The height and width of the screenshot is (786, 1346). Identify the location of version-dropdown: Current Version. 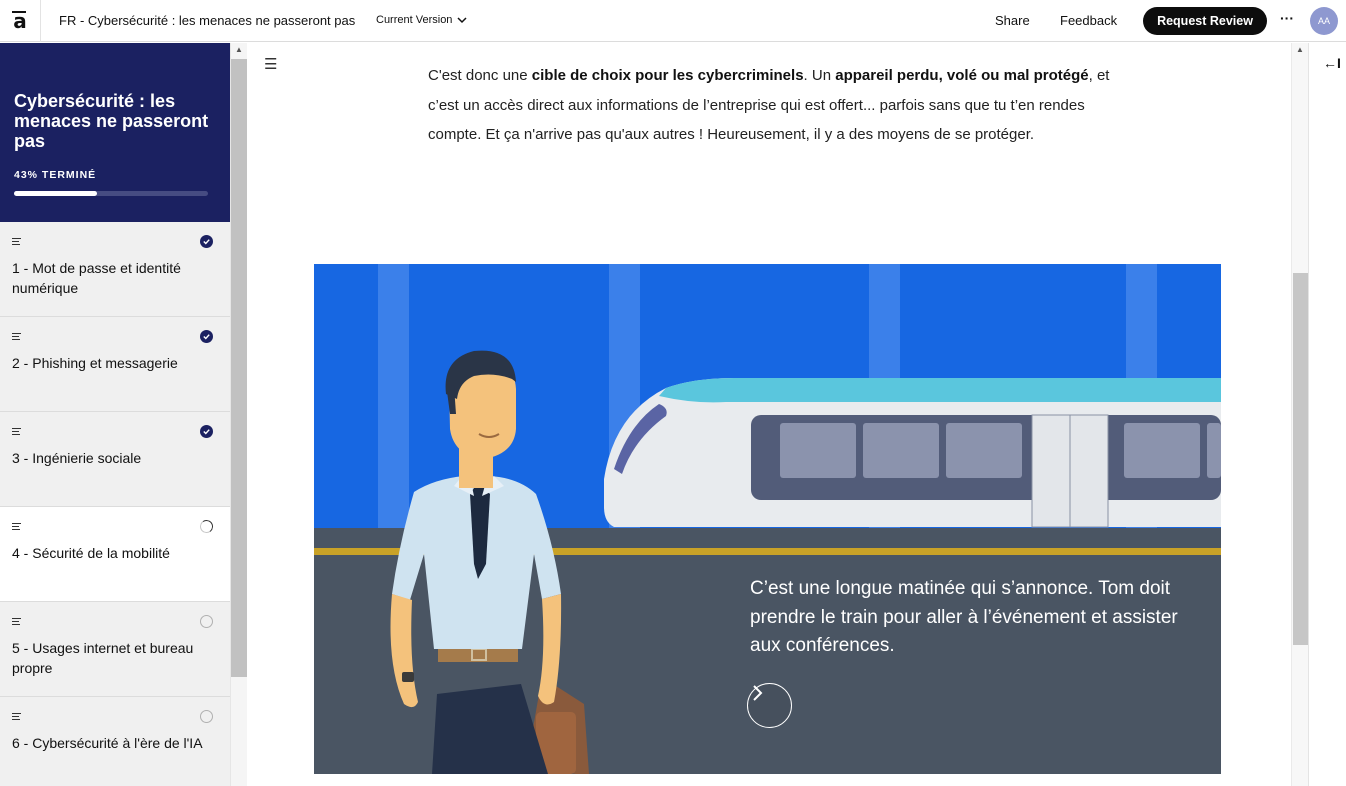
(422, 20).